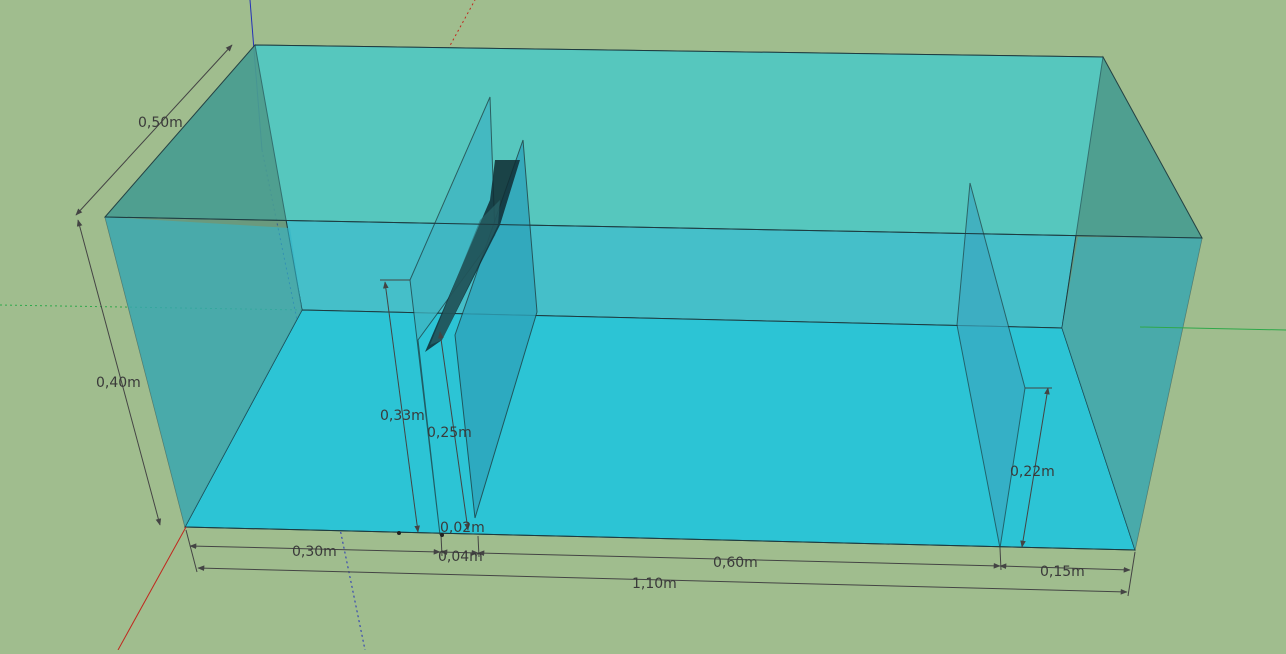 The height and width of the screenshot is (654, 1286). I want to click on label-middle-section: 0,60m, so click(735, 563).